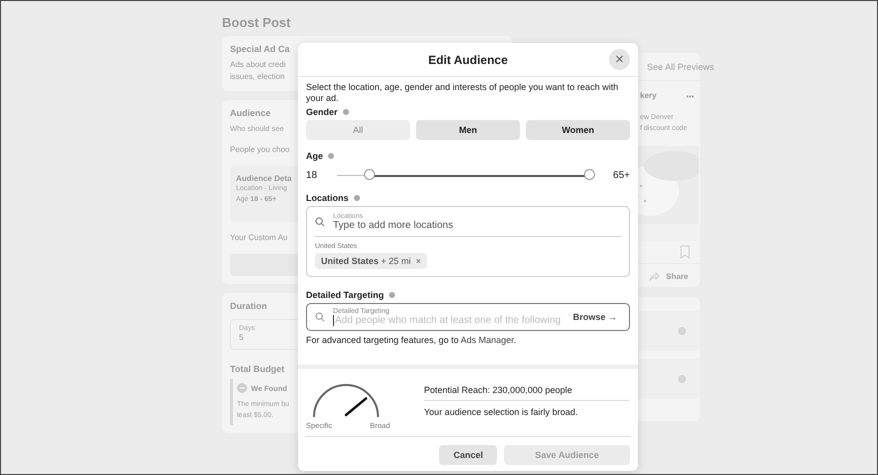 The height and width of the screenshot is (475, 878). What do you see at coordinates (322, 112) in the screenshot?
I see `gender-label: Gender` at bounding box center [322, 112].